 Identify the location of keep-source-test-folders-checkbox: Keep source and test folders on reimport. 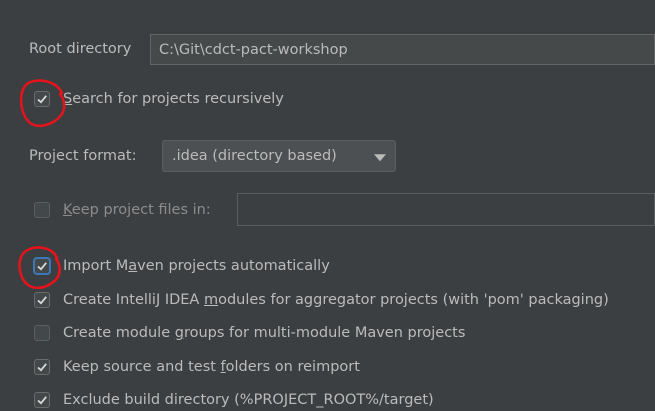
(197, 367).